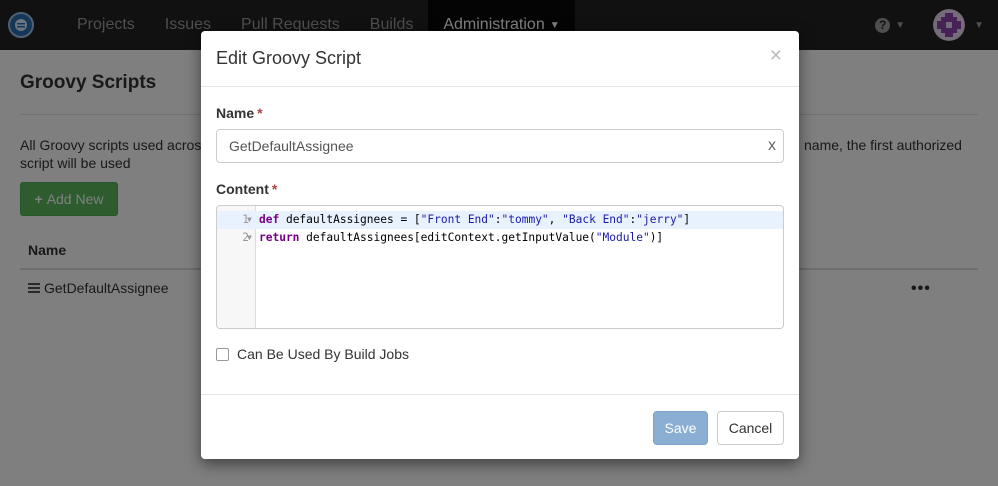 The width and height of the screenshot is (998, 486). I want to click on name-label: Name *, so click(239, 113).